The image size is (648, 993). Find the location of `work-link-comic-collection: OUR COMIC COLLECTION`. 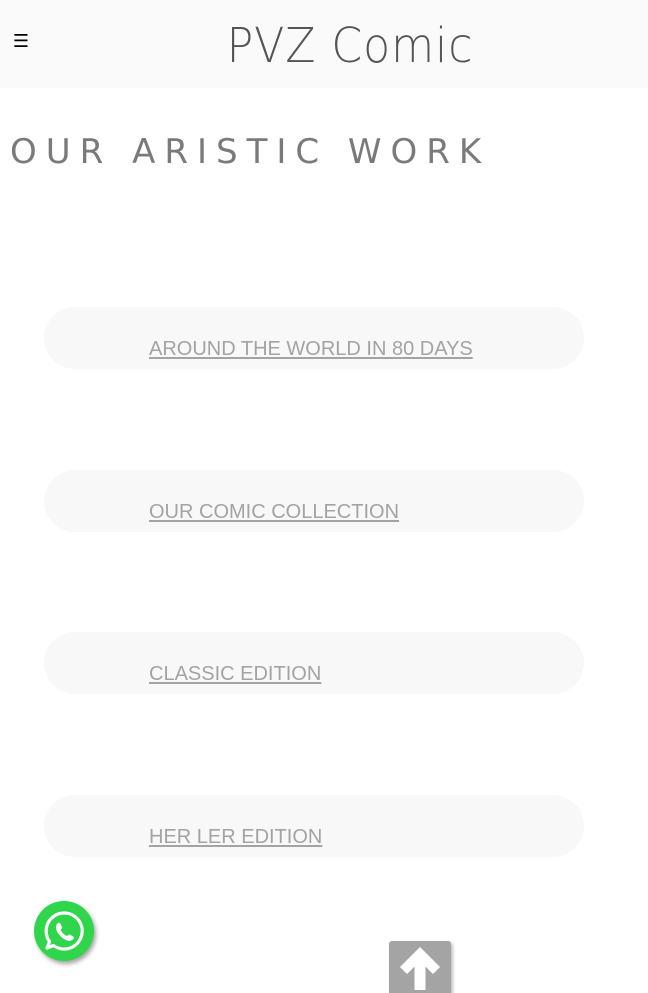

work-link-comic-collection: OUR COMIC COLLECTION is located at coordinates (274, 512).